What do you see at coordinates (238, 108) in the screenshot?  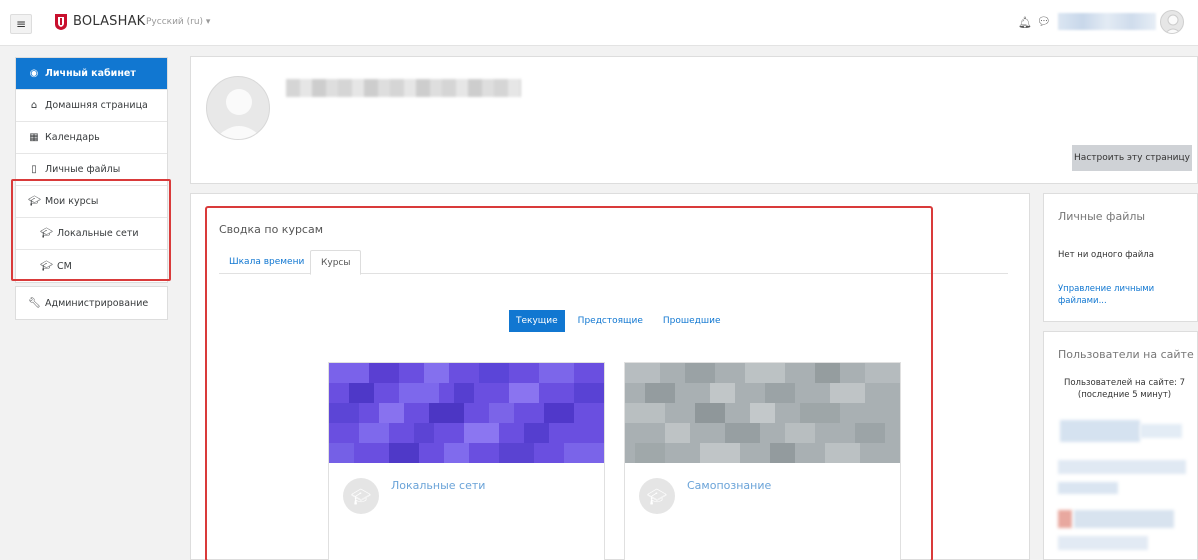 I see `profile-avatar` at bounding box center [238, 108].